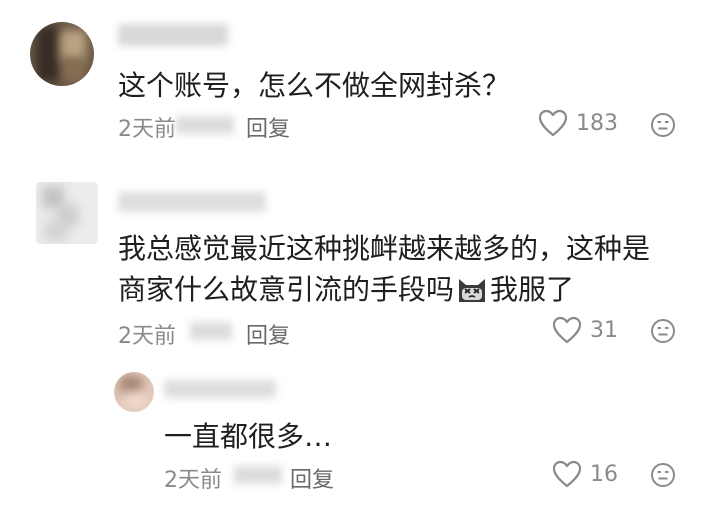 The image size is (719, 518). I want to click on comment-text-part: 商家什么故意引流的手段吗, so click(286, 289).